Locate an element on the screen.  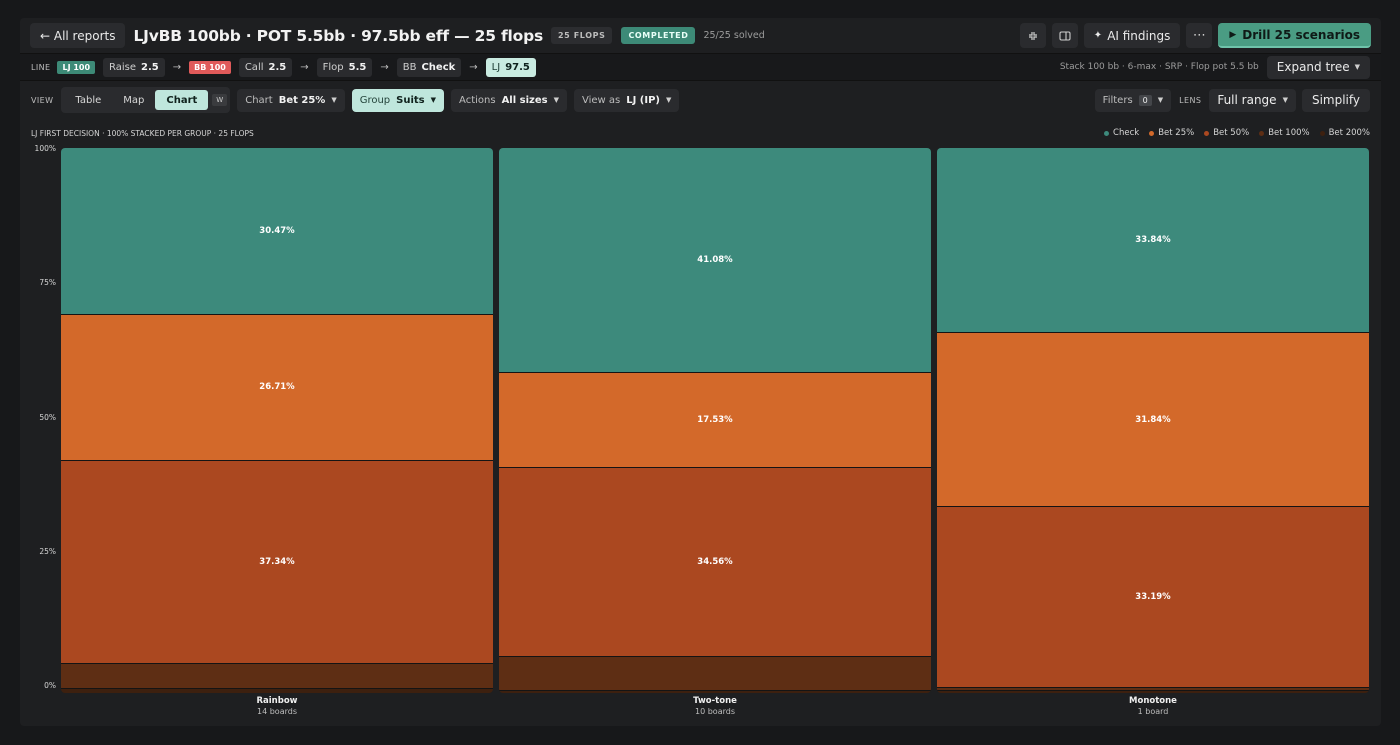
ai-findings-button: ✦ AI findings is located at coordinates (1132, 35).